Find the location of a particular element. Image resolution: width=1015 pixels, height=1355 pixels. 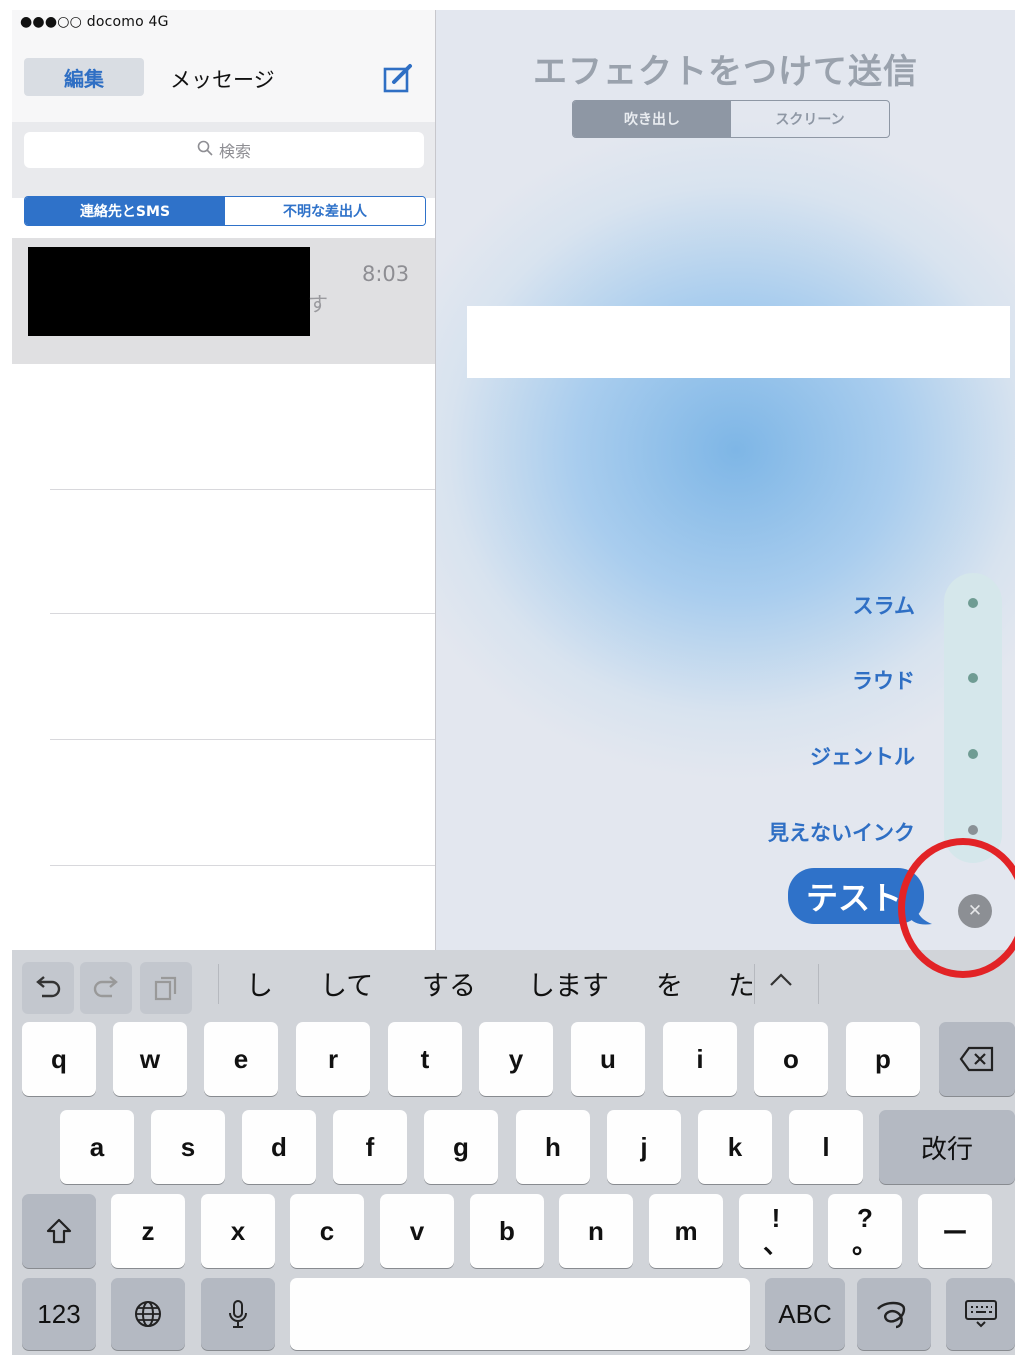

key-top-char: ? is located at coordinates (865, 1218).